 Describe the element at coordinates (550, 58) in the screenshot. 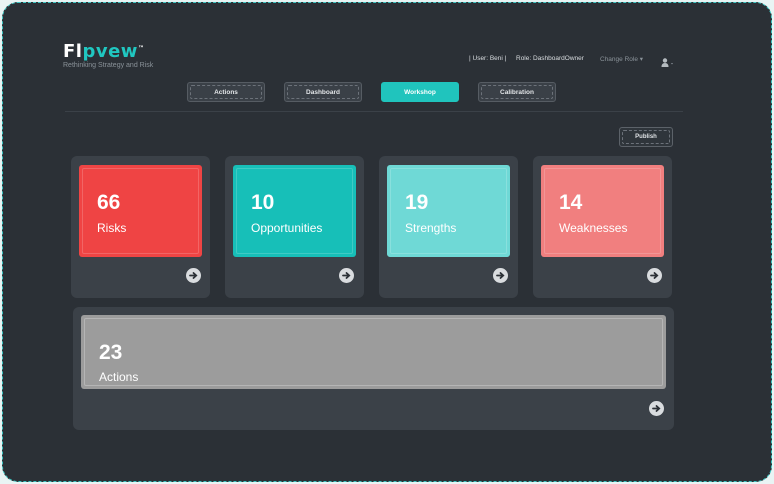

I see `user-role: Role: DashboardOwner` at that location.